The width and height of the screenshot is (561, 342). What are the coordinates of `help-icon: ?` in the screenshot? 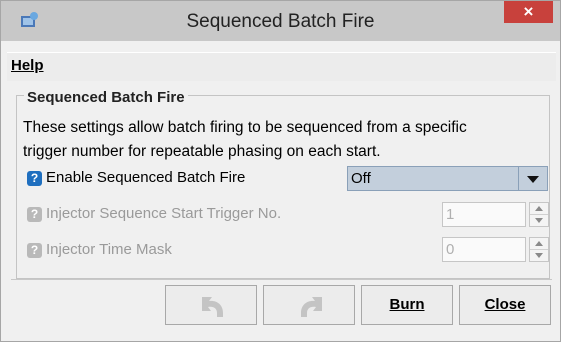 It's located at (34, 178).